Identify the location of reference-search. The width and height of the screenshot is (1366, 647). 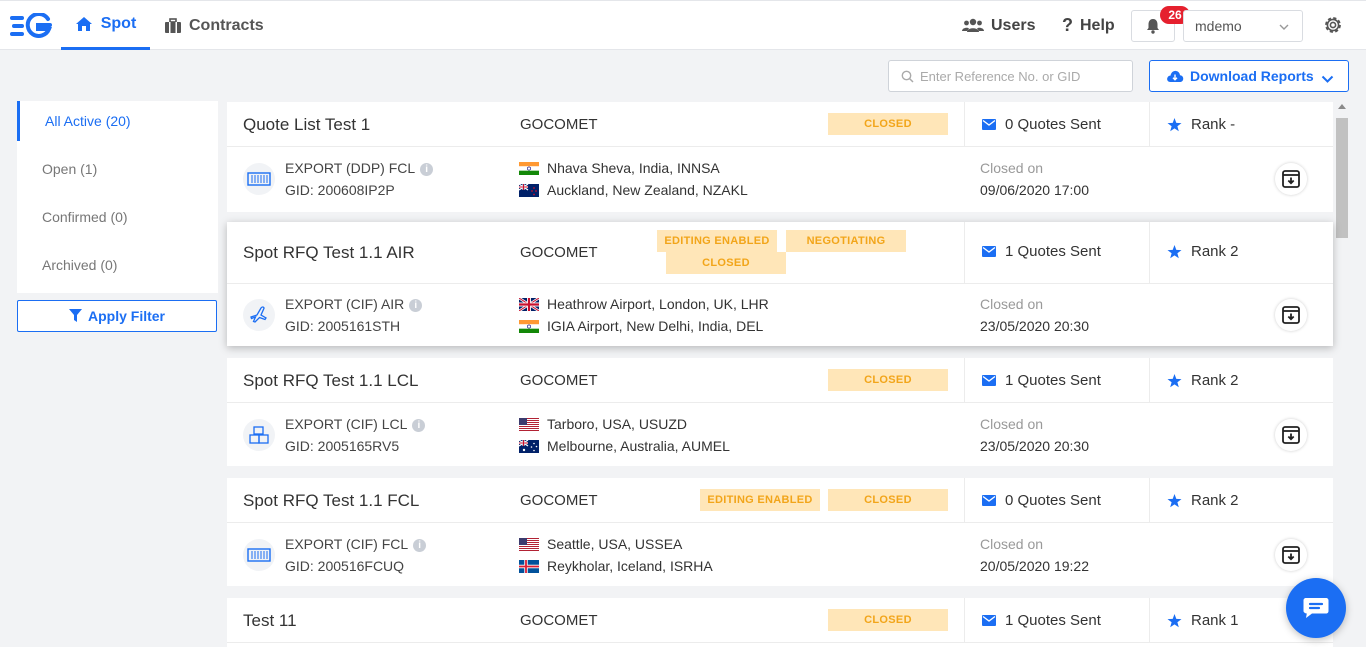
(1010, 76).